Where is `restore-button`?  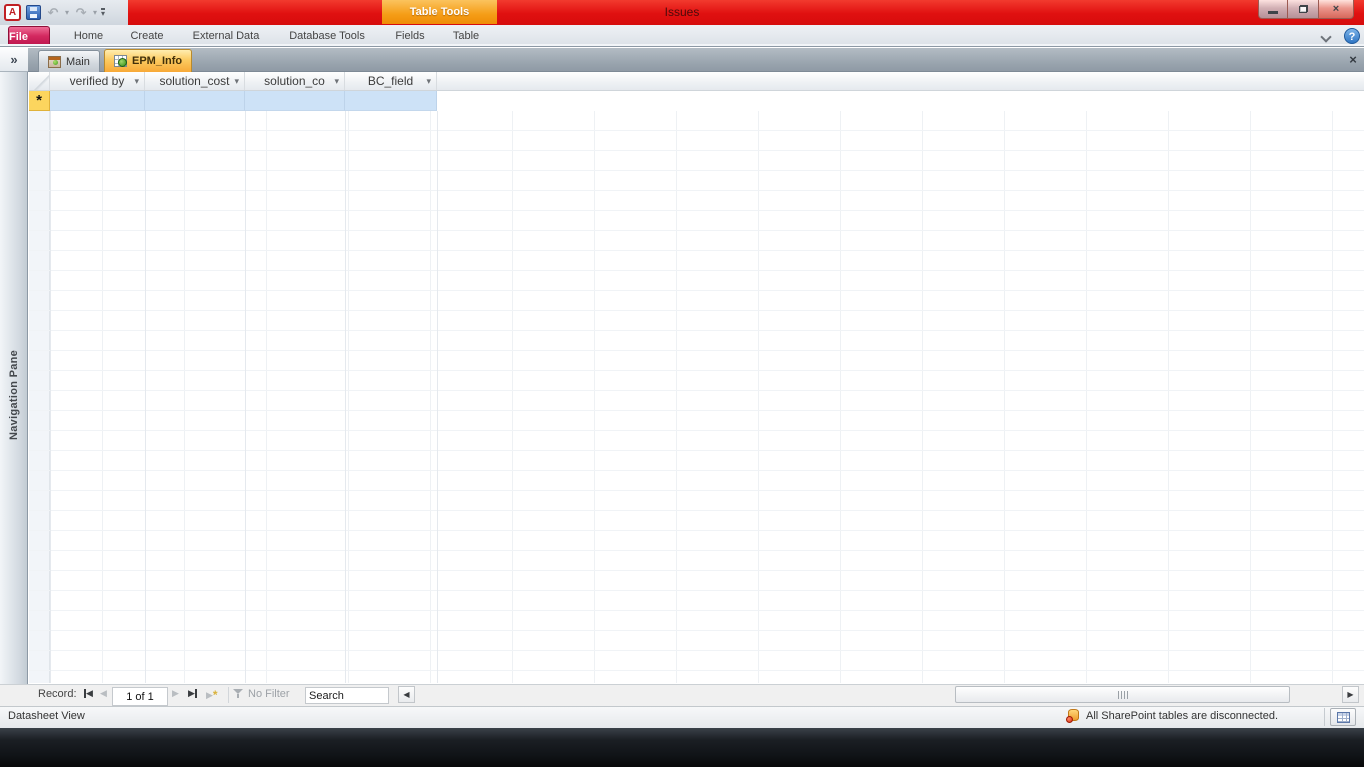 restore-button is located at coordinates (1303, 9).